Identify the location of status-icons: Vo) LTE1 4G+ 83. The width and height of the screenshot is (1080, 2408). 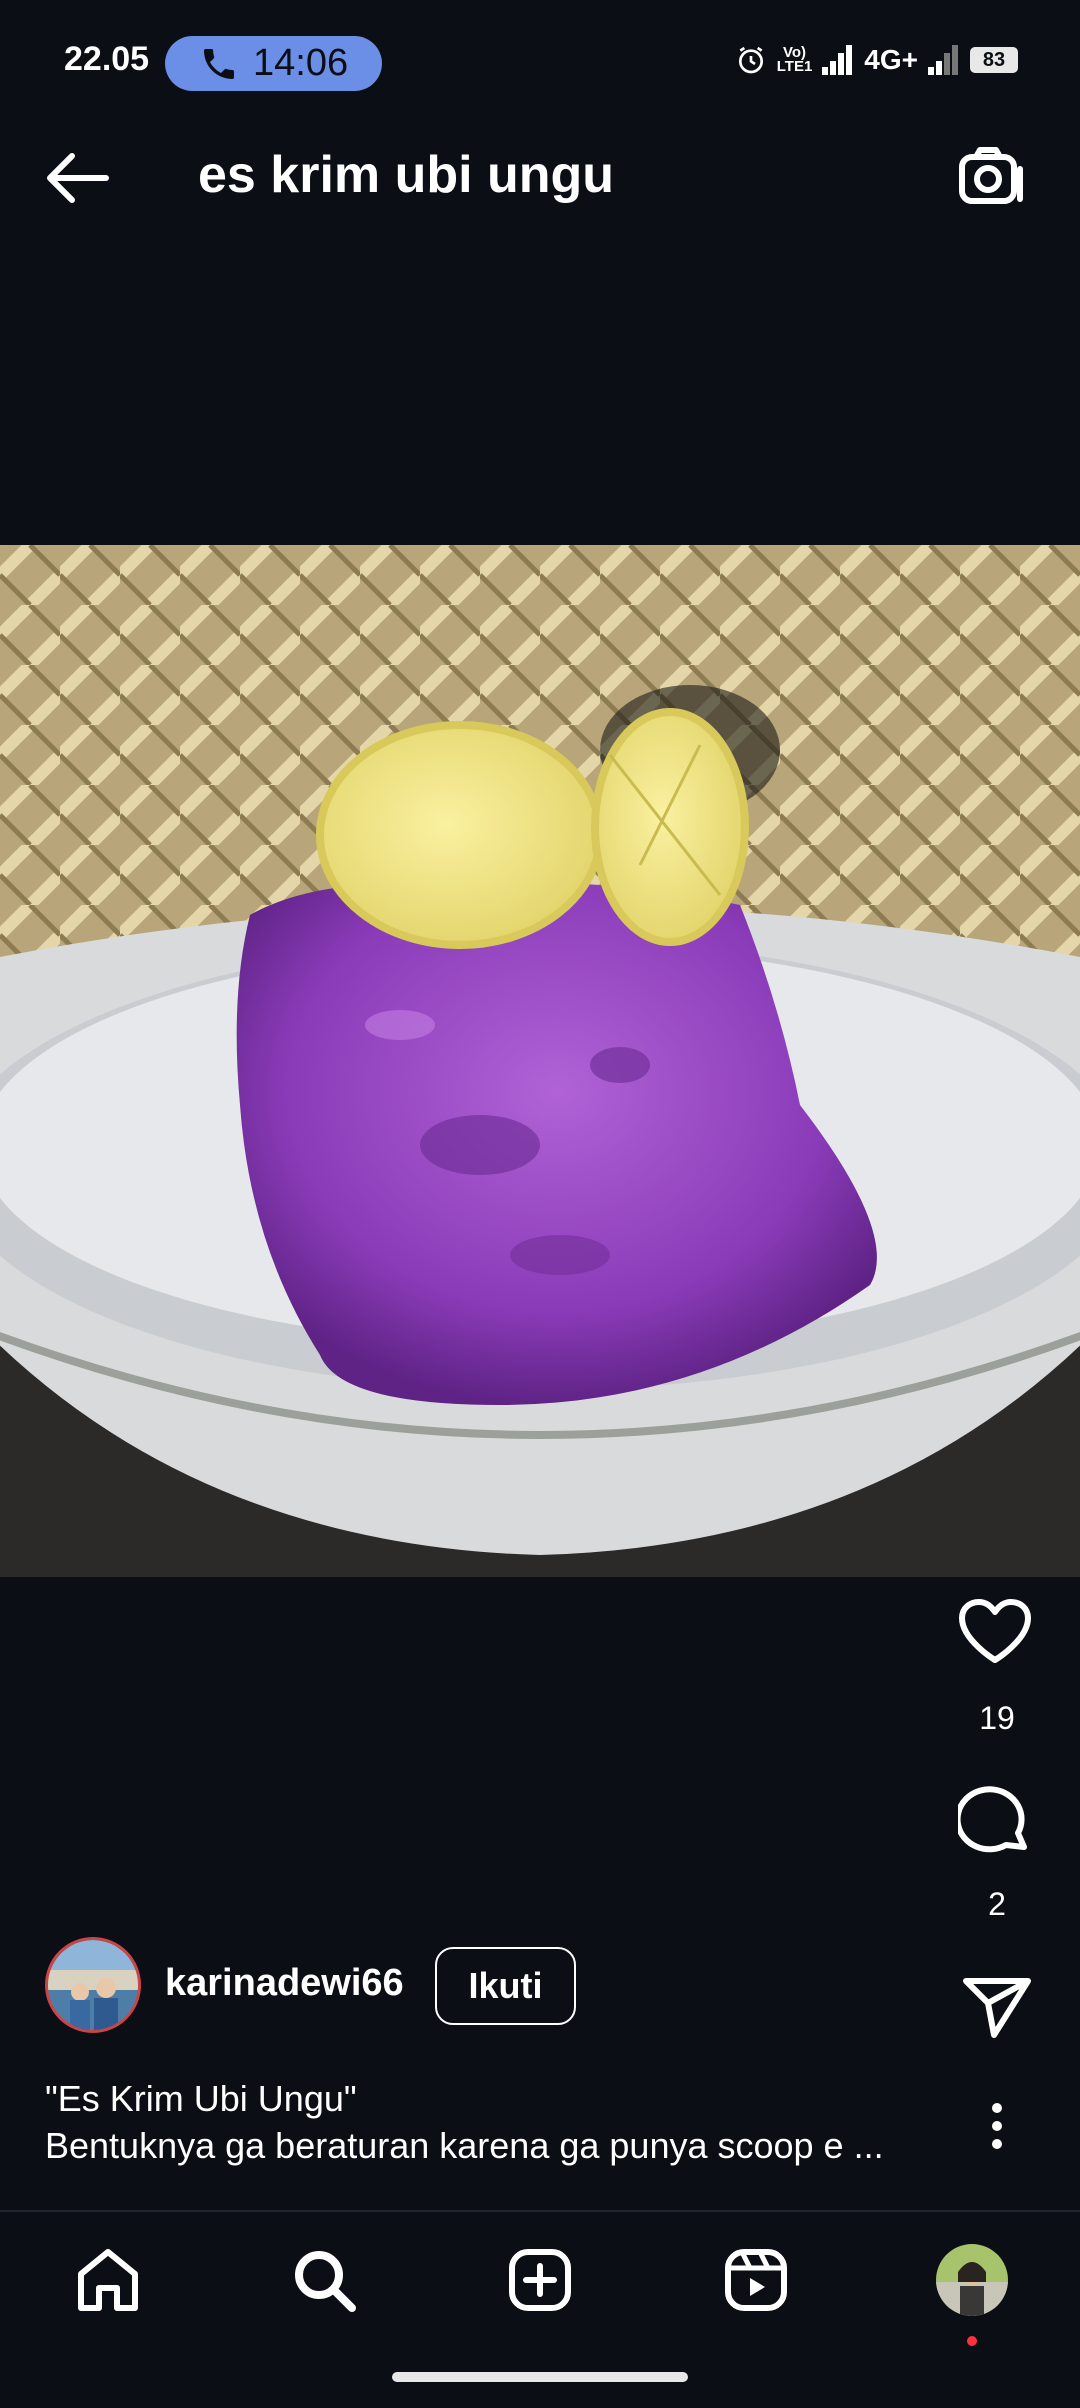
(876, 60).